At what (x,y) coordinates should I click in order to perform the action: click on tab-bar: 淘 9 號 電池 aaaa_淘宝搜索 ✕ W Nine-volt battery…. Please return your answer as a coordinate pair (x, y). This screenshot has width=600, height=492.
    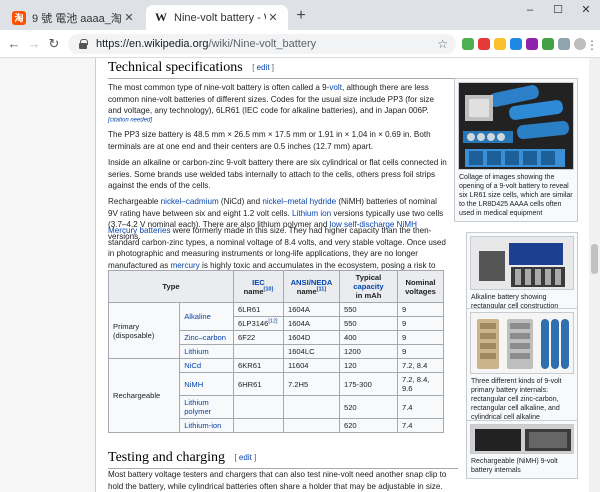
    Looking at the image, I should click on (300, 15).